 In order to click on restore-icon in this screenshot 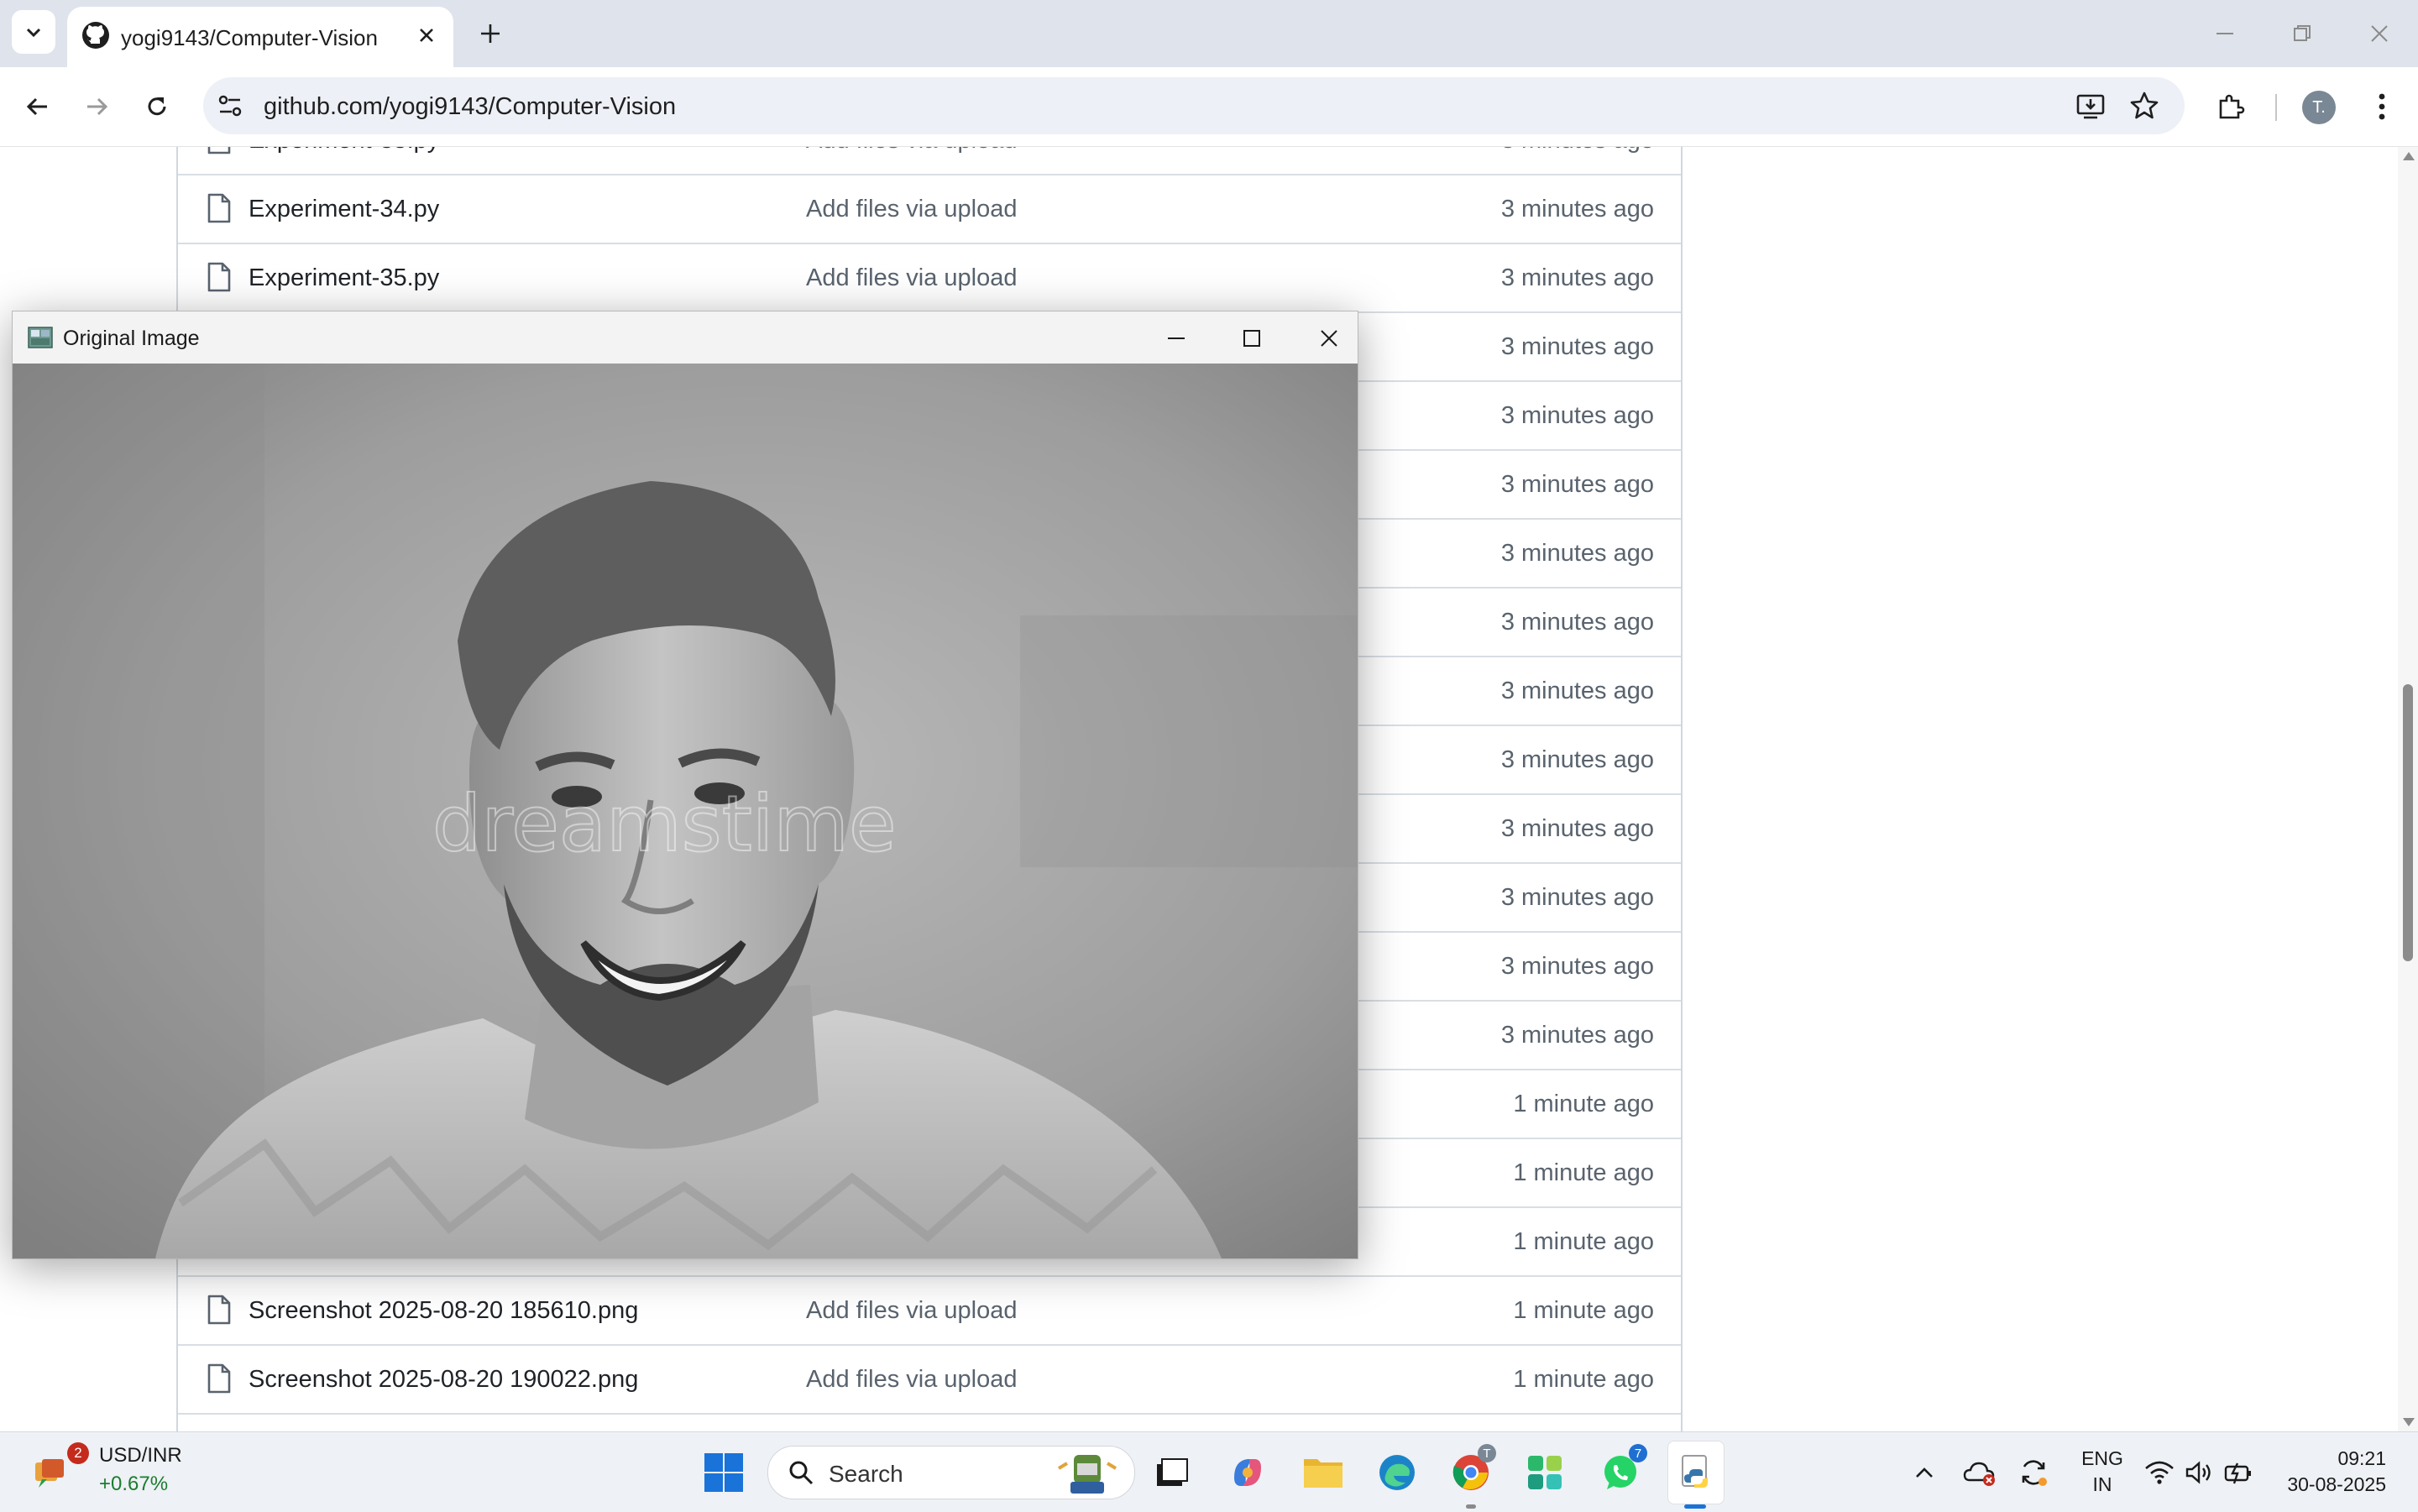, I will do `click(2302, 33)`.